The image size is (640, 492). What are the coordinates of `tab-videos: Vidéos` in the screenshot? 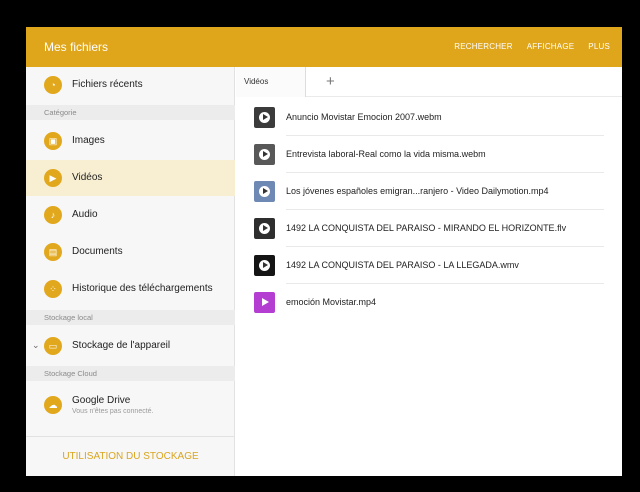 It's located at (271, 82).